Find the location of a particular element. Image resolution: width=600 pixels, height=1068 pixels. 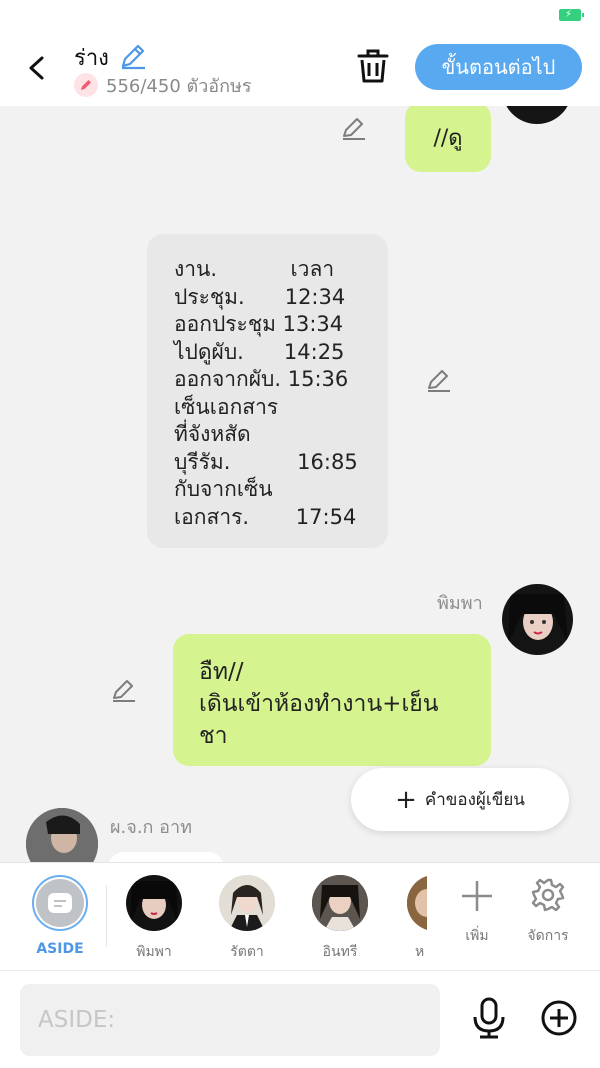

char-count-row: 556/450 ตัวอักษร is located at coordinates (163, 85).